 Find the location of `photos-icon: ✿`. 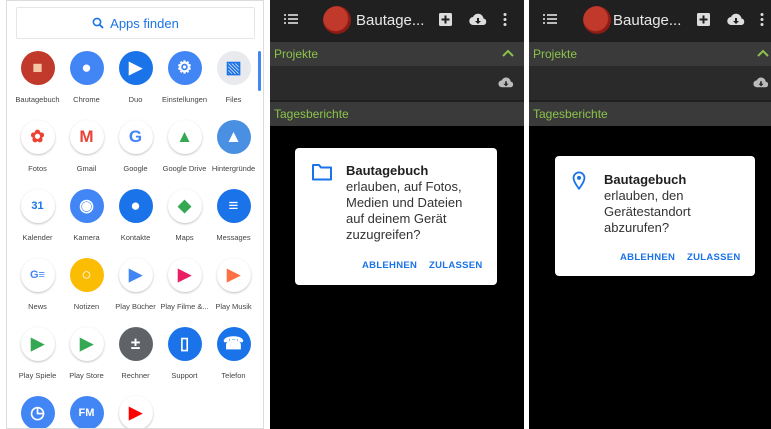

photos-icon: ✿ is located at coordinates (37, 137).